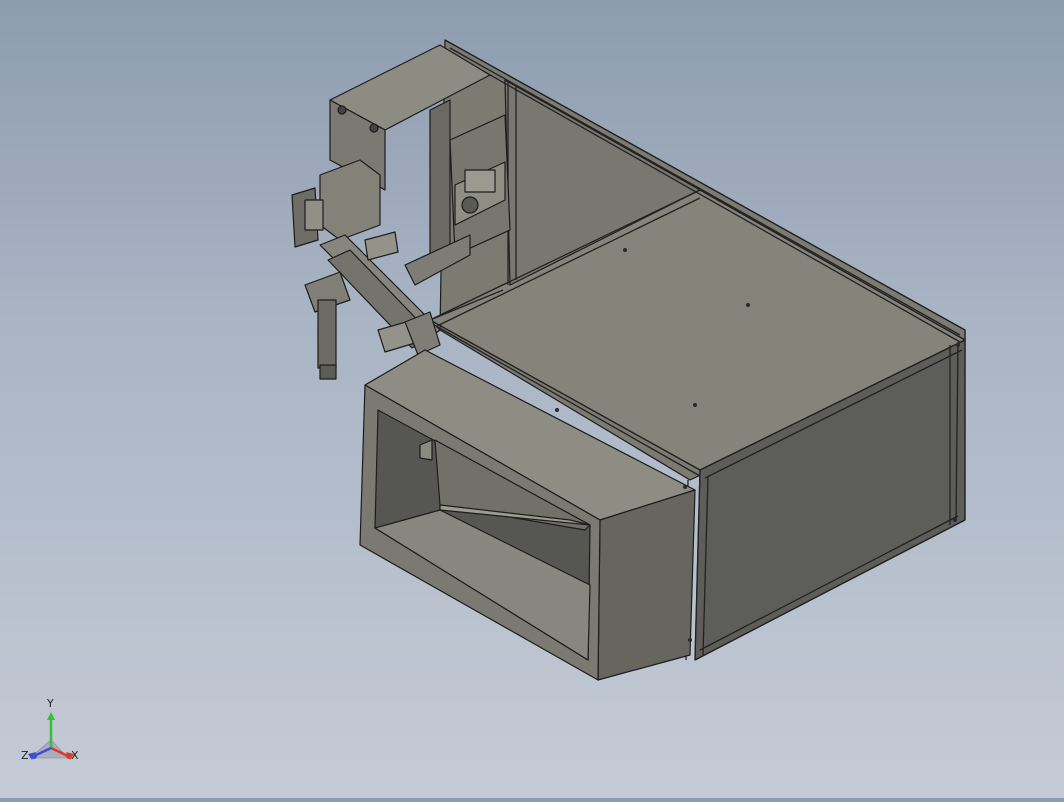  What do you see at coordinates (480, 181) in the screenshot?
I see `guide-block` at bounding box center [480, 181].